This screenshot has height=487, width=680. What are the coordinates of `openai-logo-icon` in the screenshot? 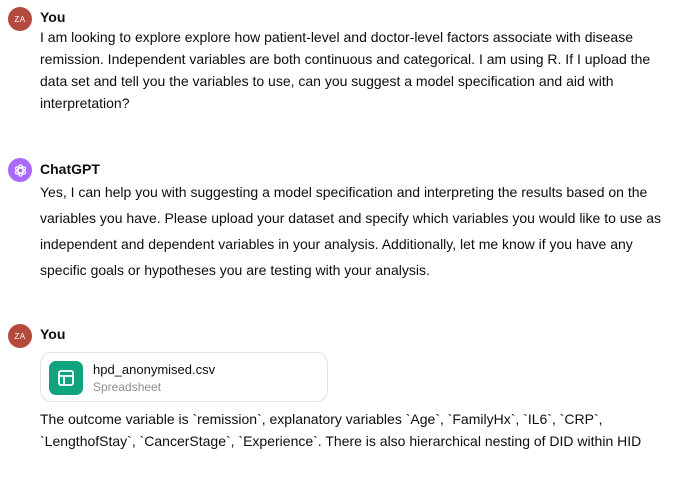 It's located at (20, 170).